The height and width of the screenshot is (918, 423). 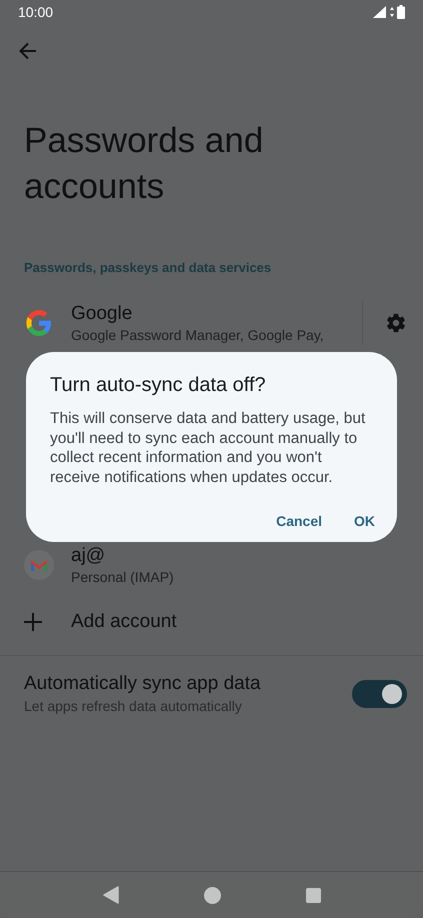 What do you see at coordinates (211, 622) in the screenshot?
I see `add-account-item: Add account` at bounding box center [211, 622].